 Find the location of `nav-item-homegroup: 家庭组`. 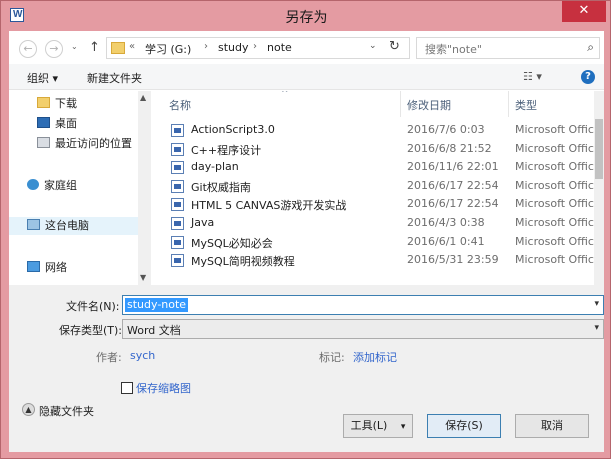

nav-item-homegroup: 家庭组 is located at coordinates (52, 186).